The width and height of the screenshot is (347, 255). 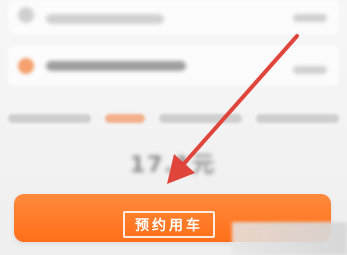 What do you see at coordinates (125, 118) in the screenshot?
I see `tab-item-active` at bounding box center [125, 118].